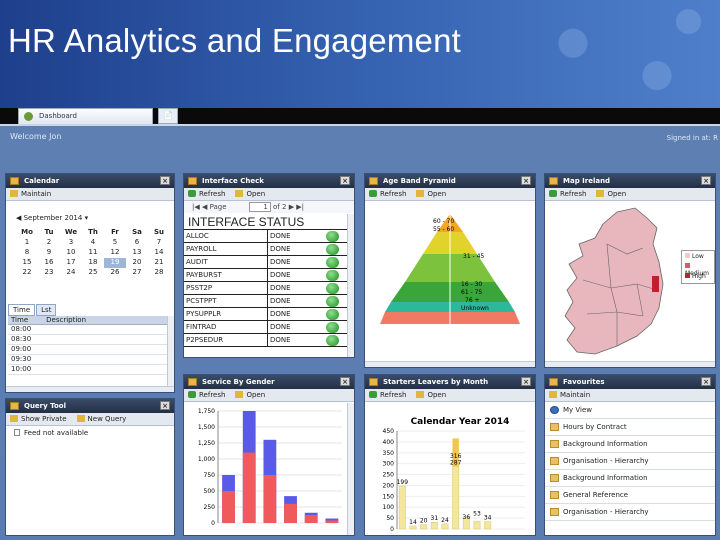 This screenshot has width=720, height=540. I want to click on calendar-day: 15, so click(27, 263).